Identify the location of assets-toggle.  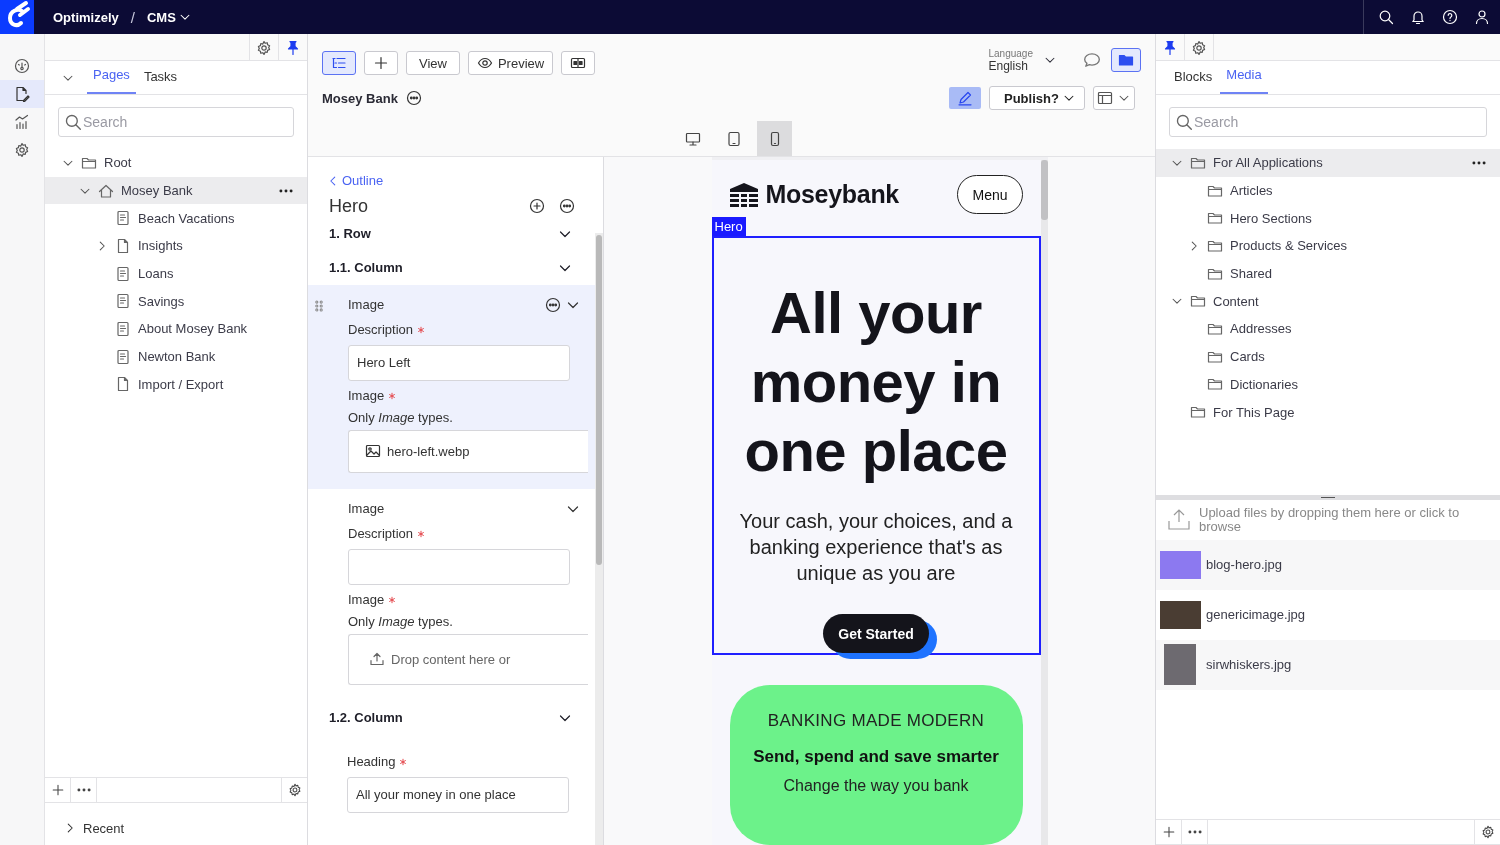
(1126, 60).